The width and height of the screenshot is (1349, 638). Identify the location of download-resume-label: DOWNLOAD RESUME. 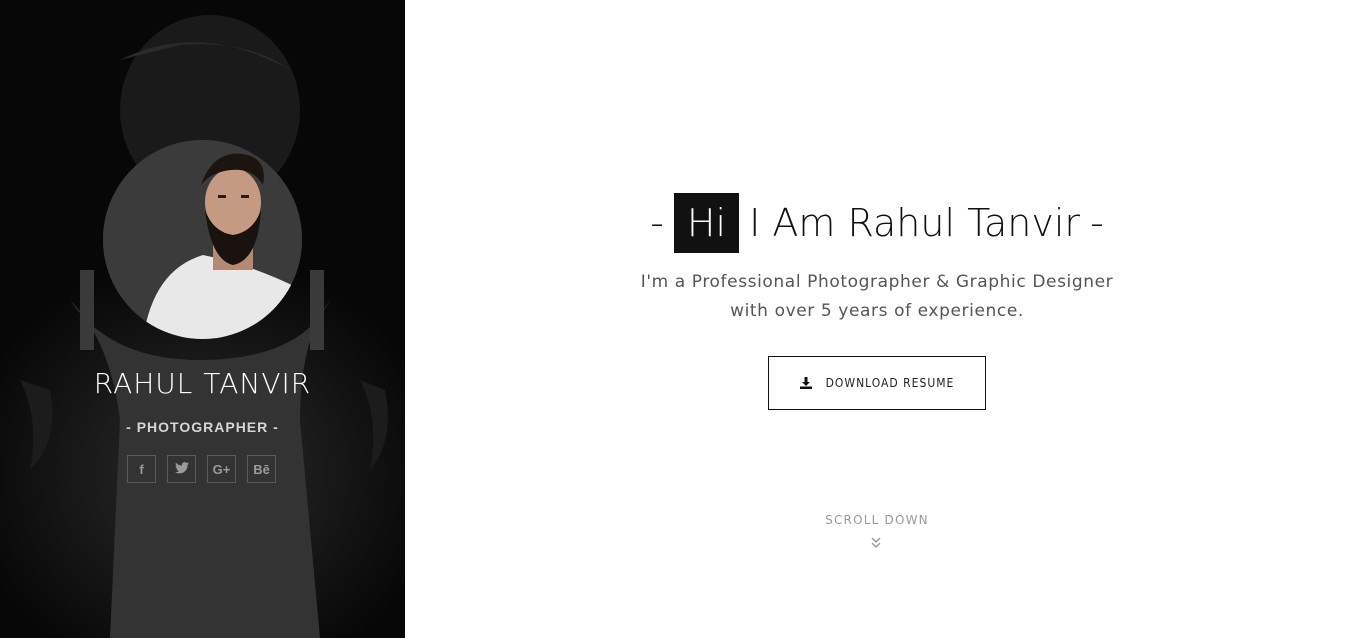
(890, 383).